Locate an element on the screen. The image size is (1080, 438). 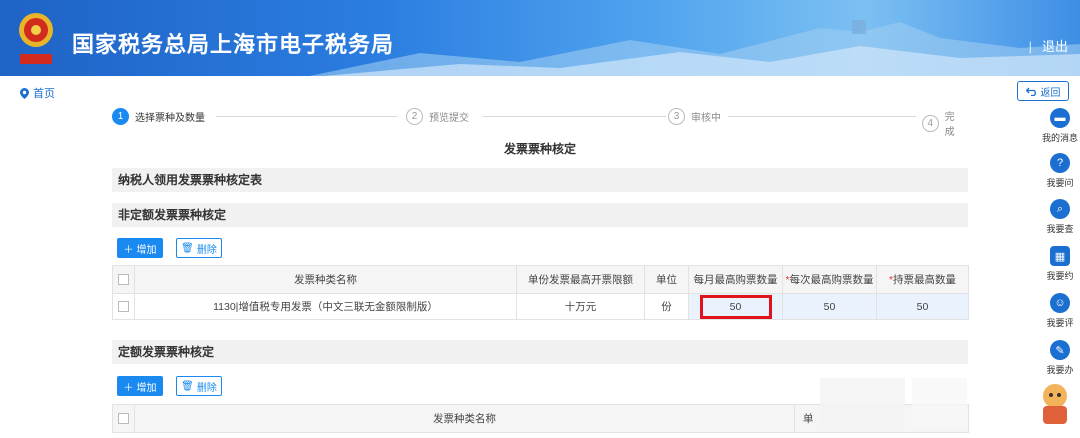
sidebar-item-label: 我的消息 is located at coordinates (1059, 138).